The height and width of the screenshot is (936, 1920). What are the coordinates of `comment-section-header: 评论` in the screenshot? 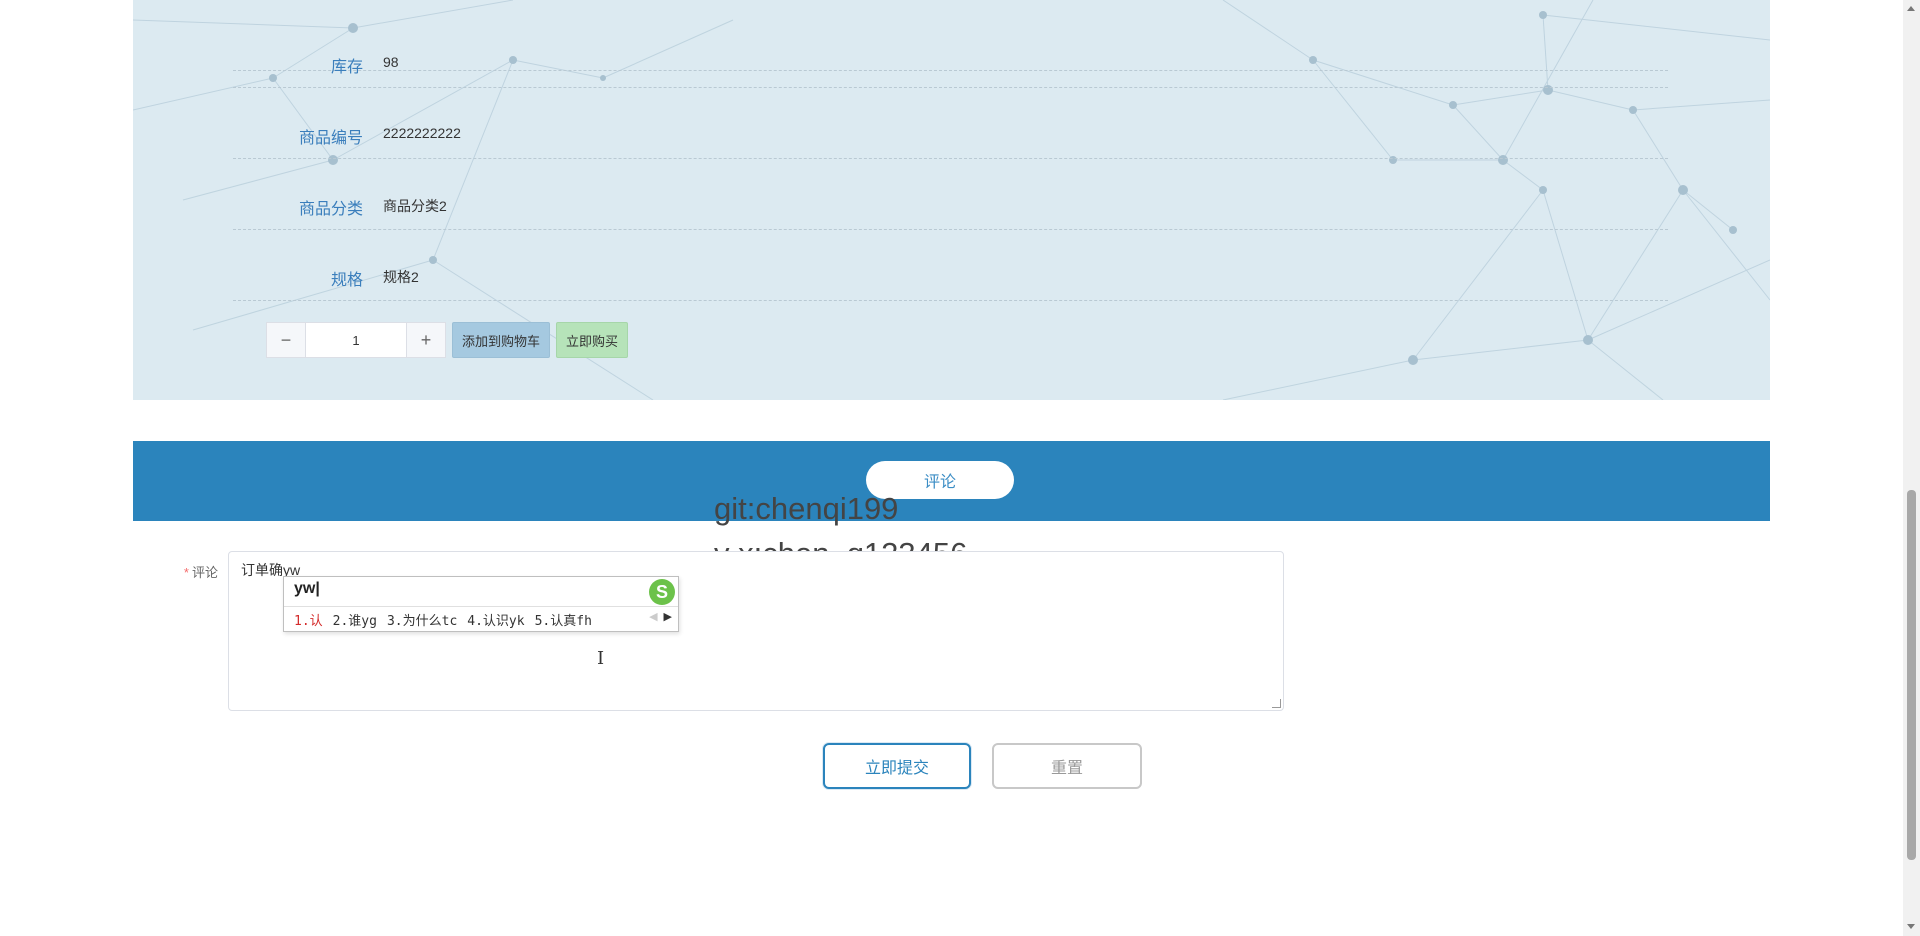 It's located at (951, 481).